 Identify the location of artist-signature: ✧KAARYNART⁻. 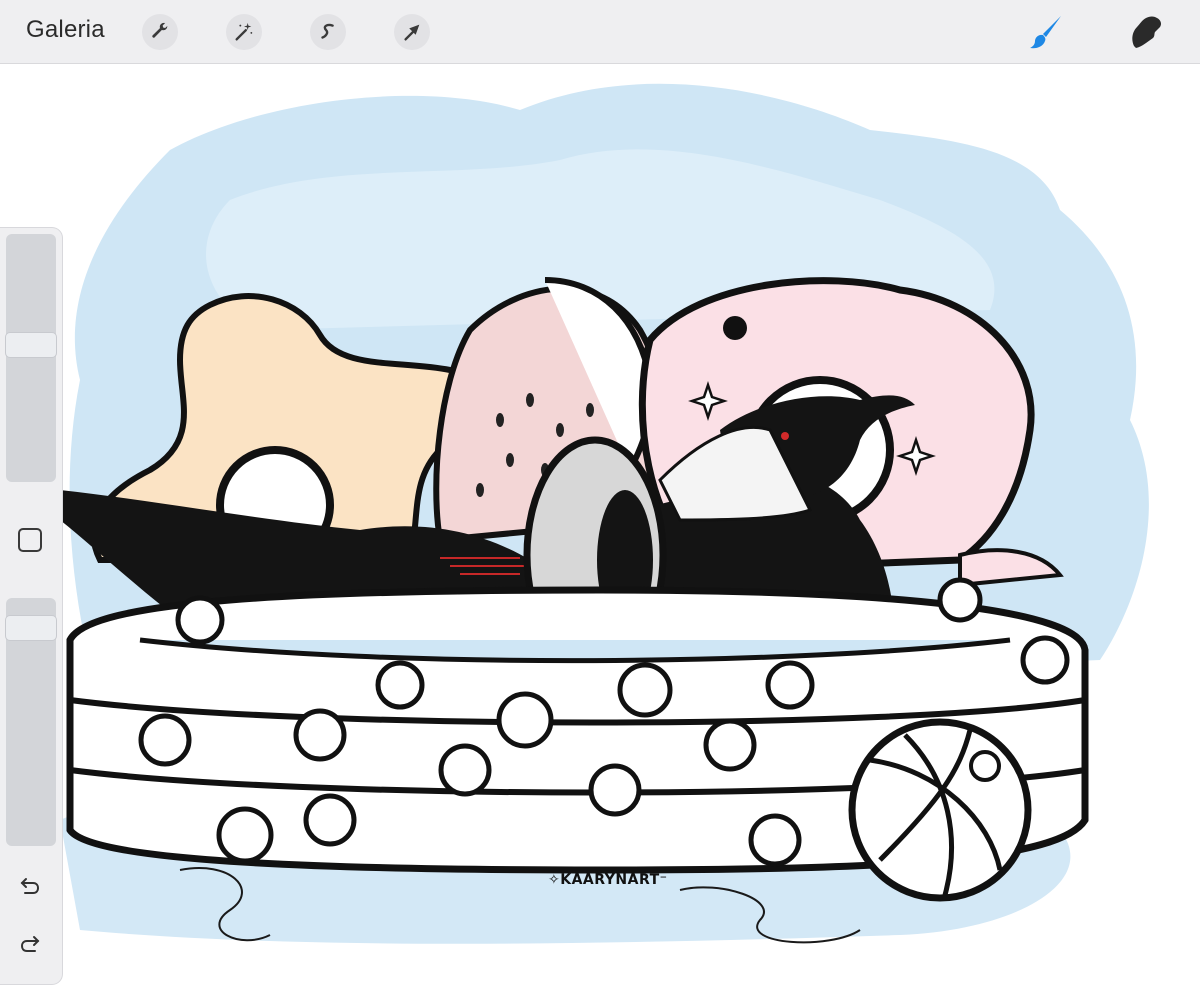
(608, 880).